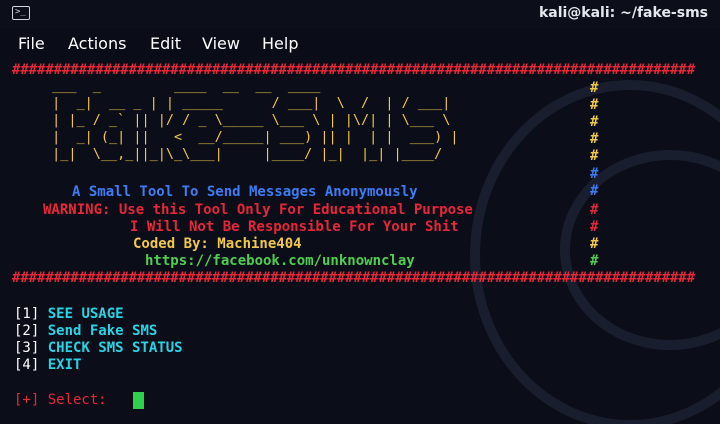 Image resolution: width=720 pixels, height=424 pixels. I want to click on title-bar: >_ kali@kali: ~/fake-sms, so click(360, 14).